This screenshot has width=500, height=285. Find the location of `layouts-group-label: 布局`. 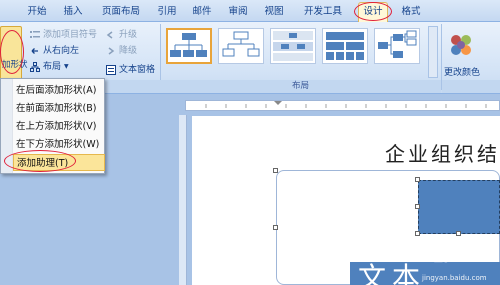

layouts-group-label: 布局 is located at coordinates (300, 86).